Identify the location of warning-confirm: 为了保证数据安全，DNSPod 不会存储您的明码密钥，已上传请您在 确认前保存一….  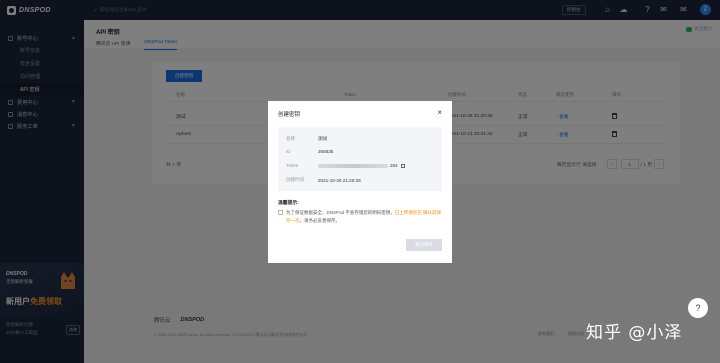
(361, 217).